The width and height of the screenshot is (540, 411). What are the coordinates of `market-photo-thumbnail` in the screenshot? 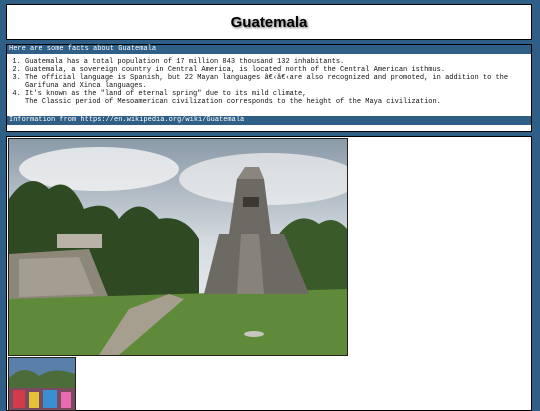 It's located at (42, 384).